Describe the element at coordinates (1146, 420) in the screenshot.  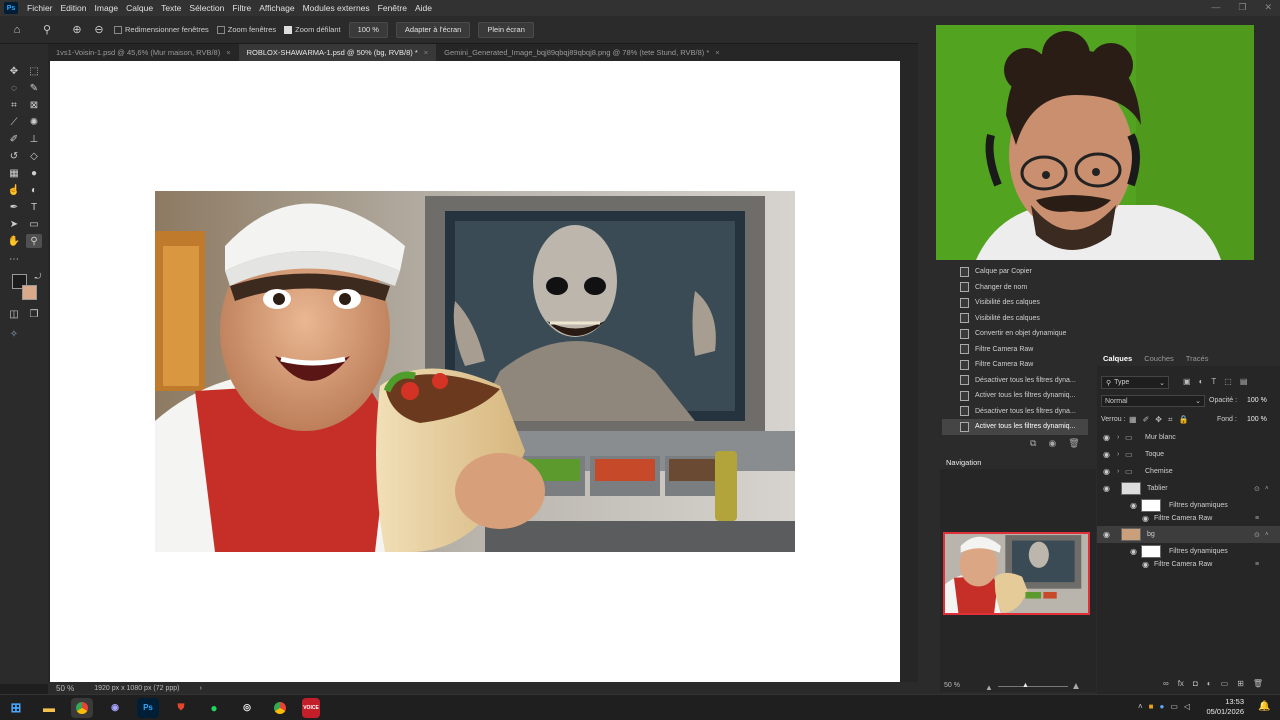
I see `lock-pixels-icon: ✐` at that location.